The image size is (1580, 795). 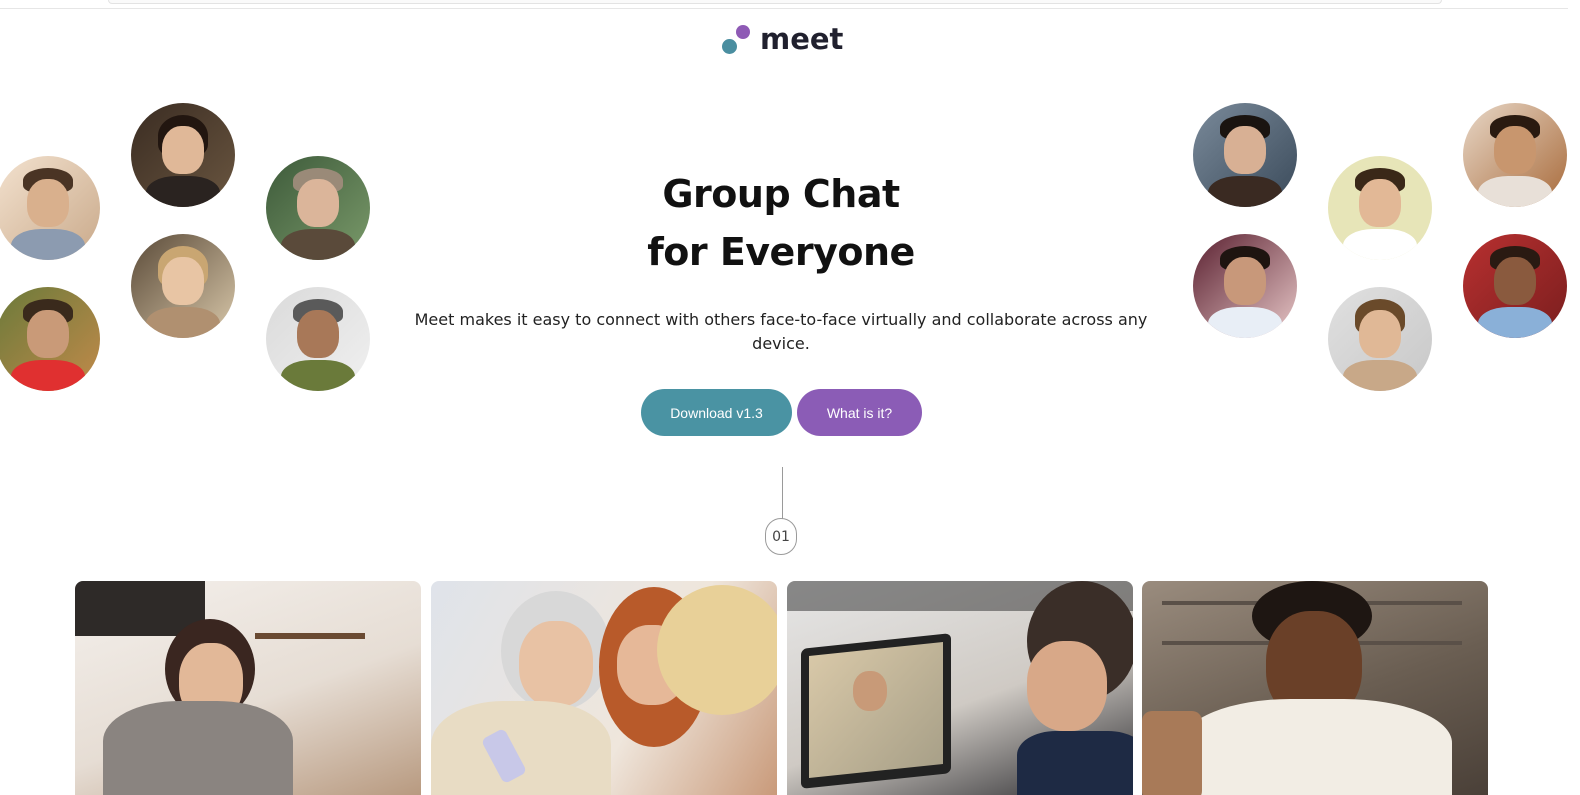 I want to click on hero-title-line2: for Everyone, so click(x=781, y=252).